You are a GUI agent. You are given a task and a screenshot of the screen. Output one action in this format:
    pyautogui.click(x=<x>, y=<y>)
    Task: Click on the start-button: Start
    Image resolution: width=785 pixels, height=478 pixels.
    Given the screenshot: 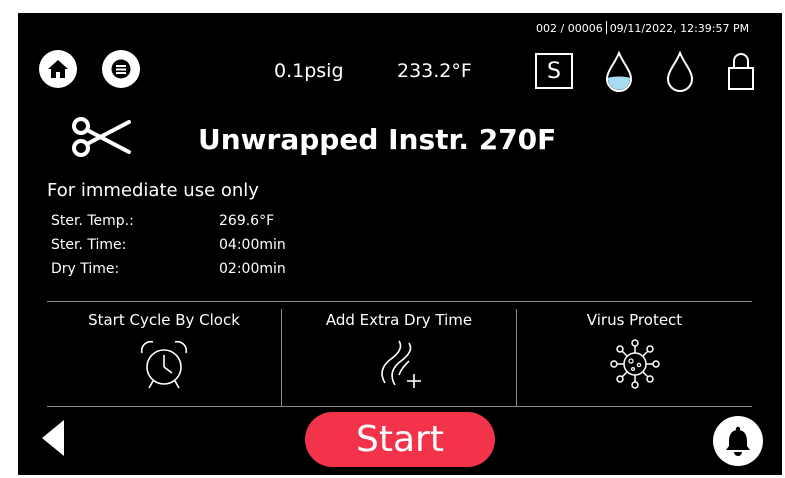 What is the action you would take?
    pyautogui.click(x=400, y=439)
    